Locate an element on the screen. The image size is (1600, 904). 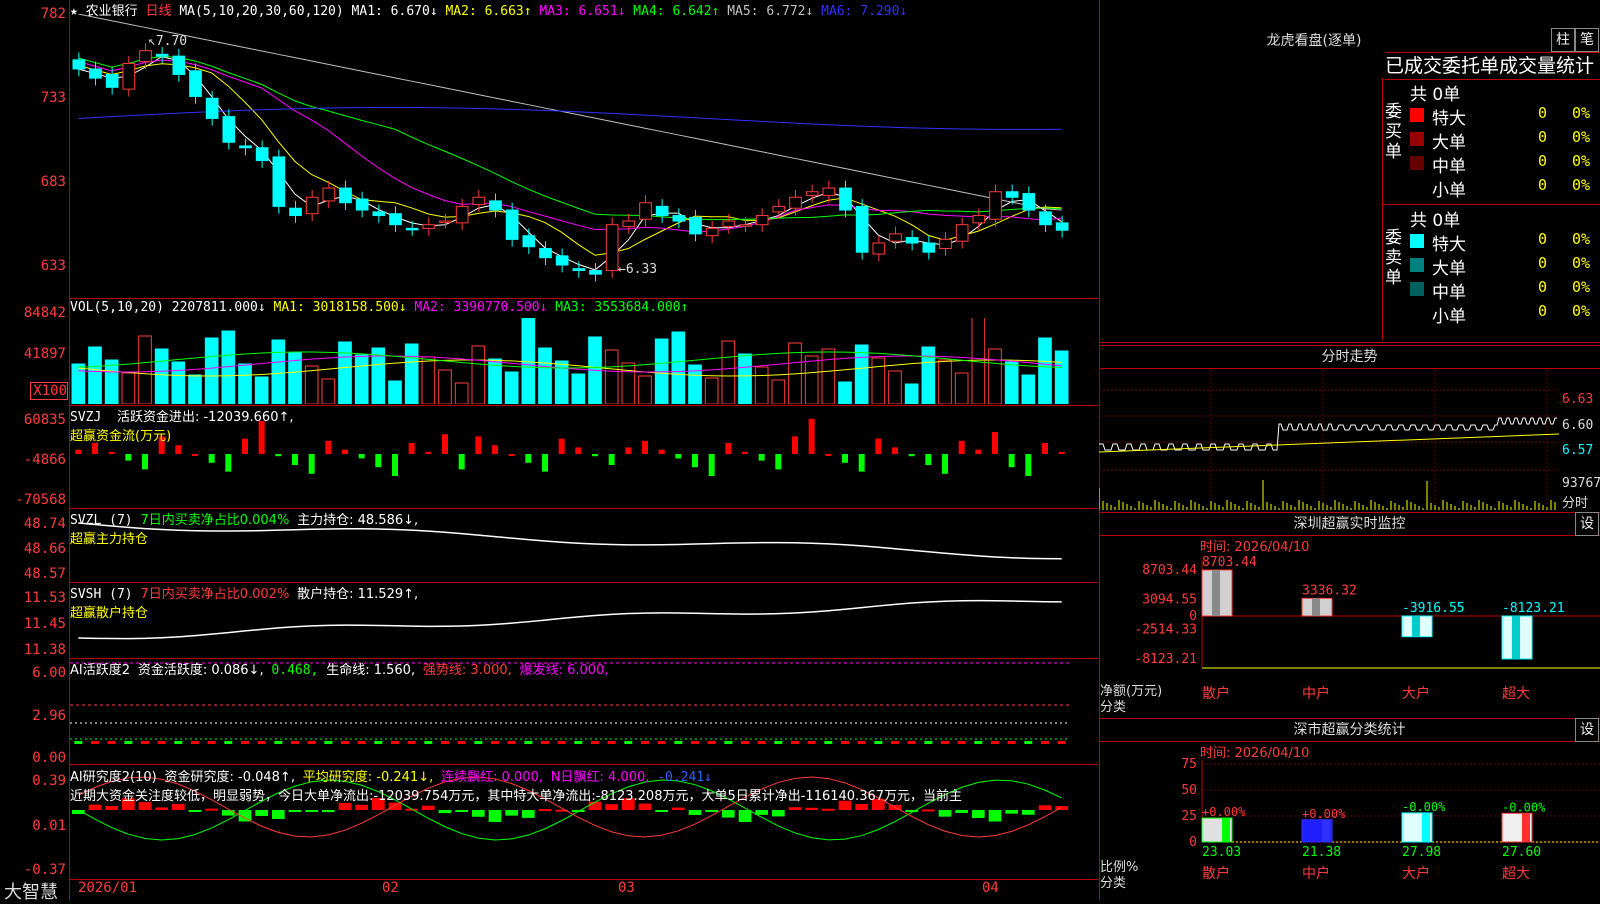
row-name: 大单 is located at coordinates (1449, 143).